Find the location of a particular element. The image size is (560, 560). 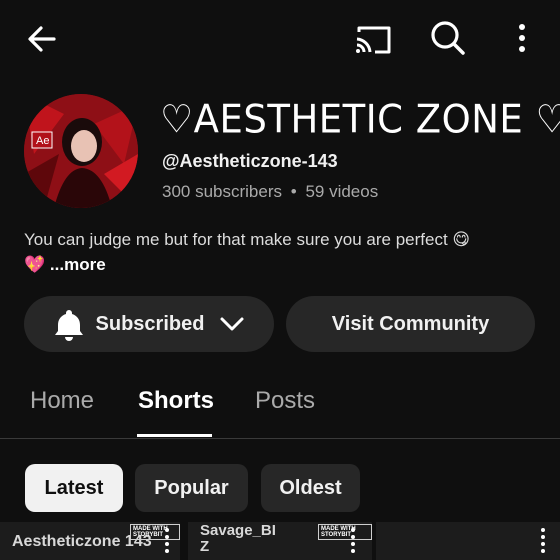

short-caption: Savage_BI is located at coordinates (238, 530).